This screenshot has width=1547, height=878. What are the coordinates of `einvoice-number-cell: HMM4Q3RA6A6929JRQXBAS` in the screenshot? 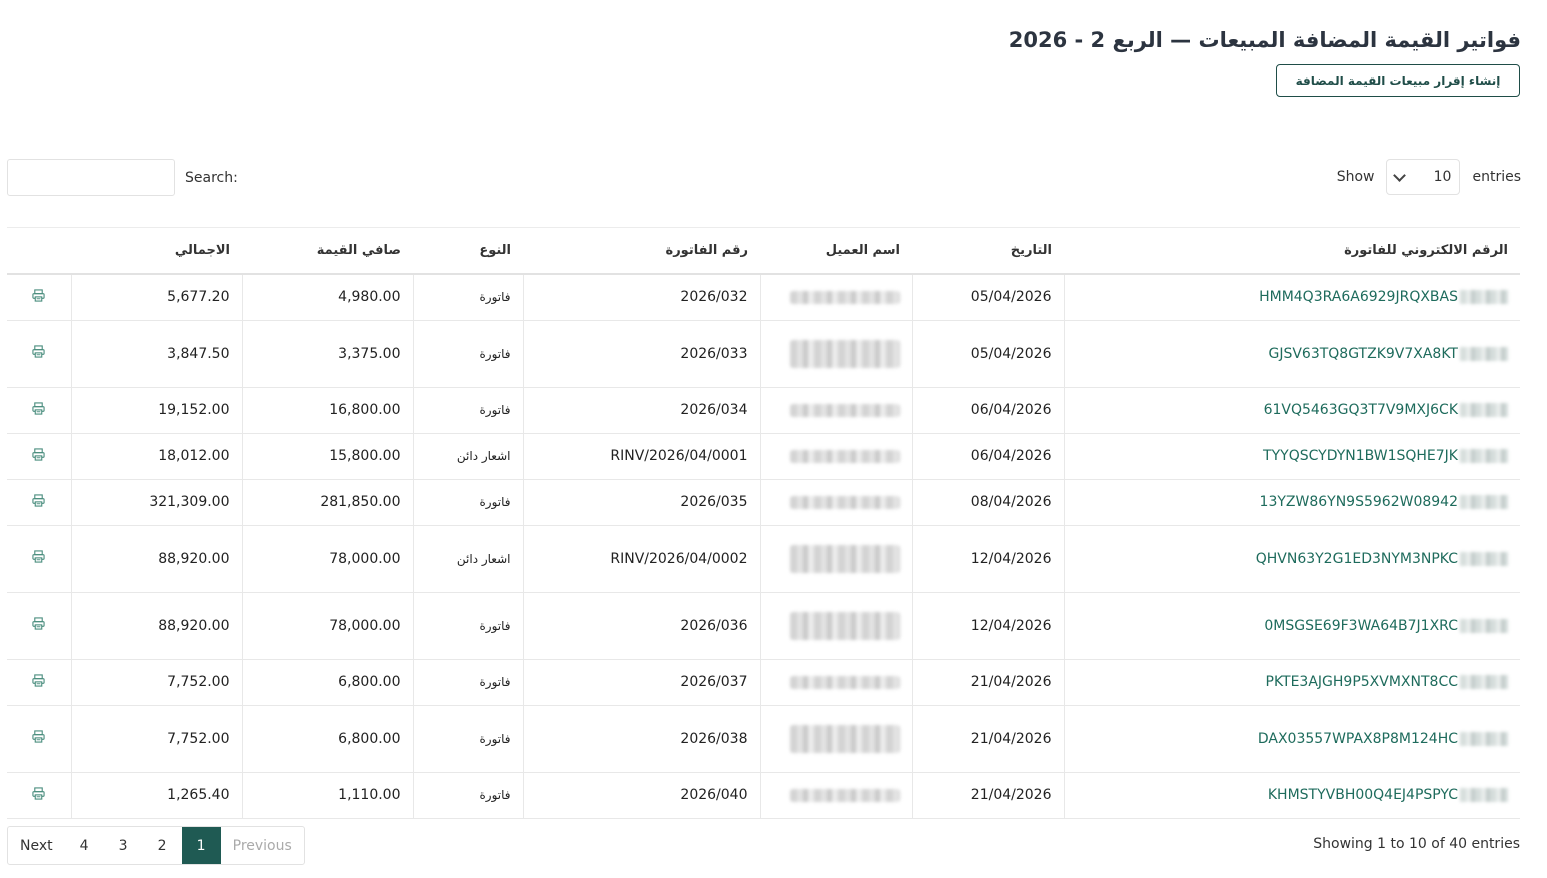 It's located at (1291, 297).